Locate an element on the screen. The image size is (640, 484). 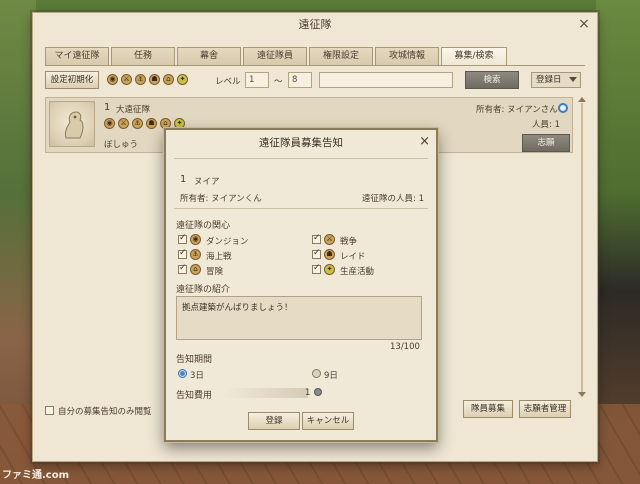
period-3day-label: 3日 is located at coordinates (197, 376).